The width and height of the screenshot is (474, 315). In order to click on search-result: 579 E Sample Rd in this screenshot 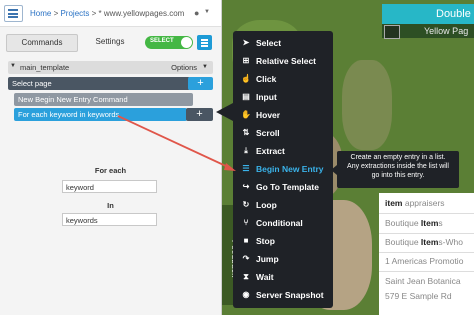, I will do `click(418, 296)`.